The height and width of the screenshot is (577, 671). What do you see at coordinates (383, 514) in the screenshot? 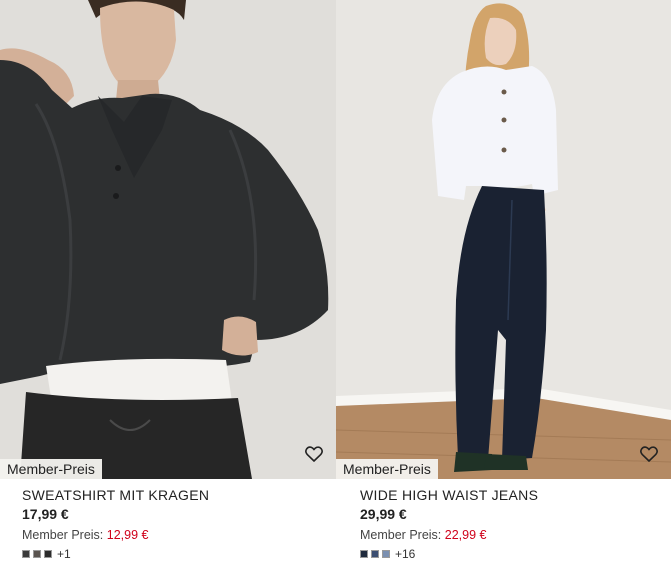
I see `product-price: 29,99 €` at bounding box center [383, 514].